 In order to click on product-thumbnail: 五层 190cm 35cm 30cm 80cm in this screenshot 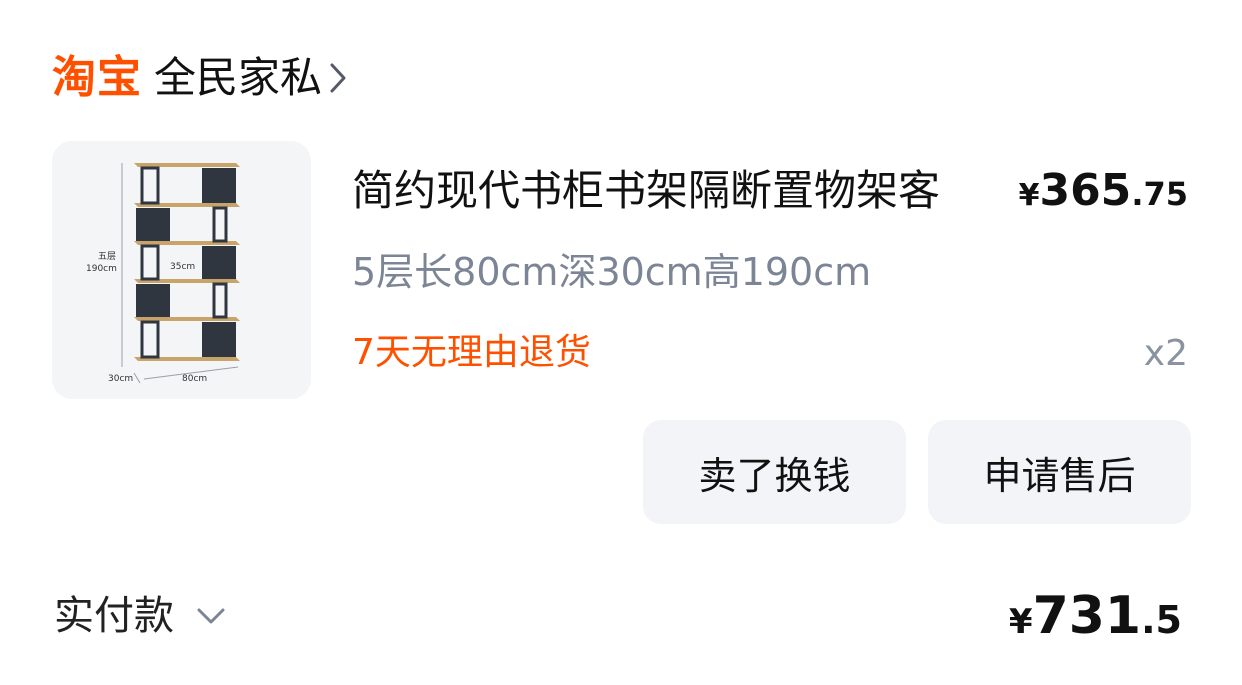, I will do `click(181, 270)`.